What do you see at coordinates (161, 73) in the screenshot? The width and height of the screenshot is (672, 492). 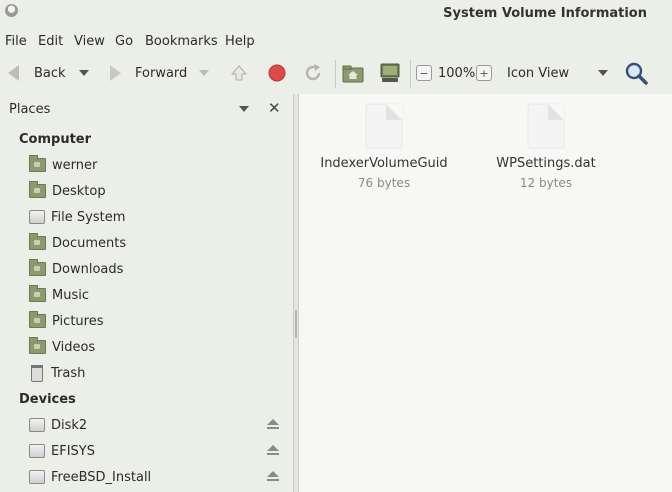 I see `forward-label: Forward` at bounding box center [161, 73].